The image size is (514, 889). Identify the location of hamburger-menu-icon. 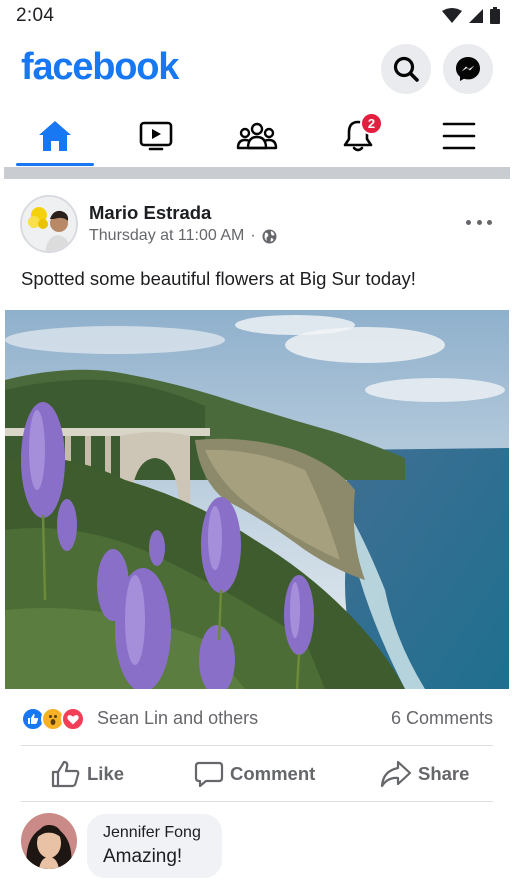
(459, 136).